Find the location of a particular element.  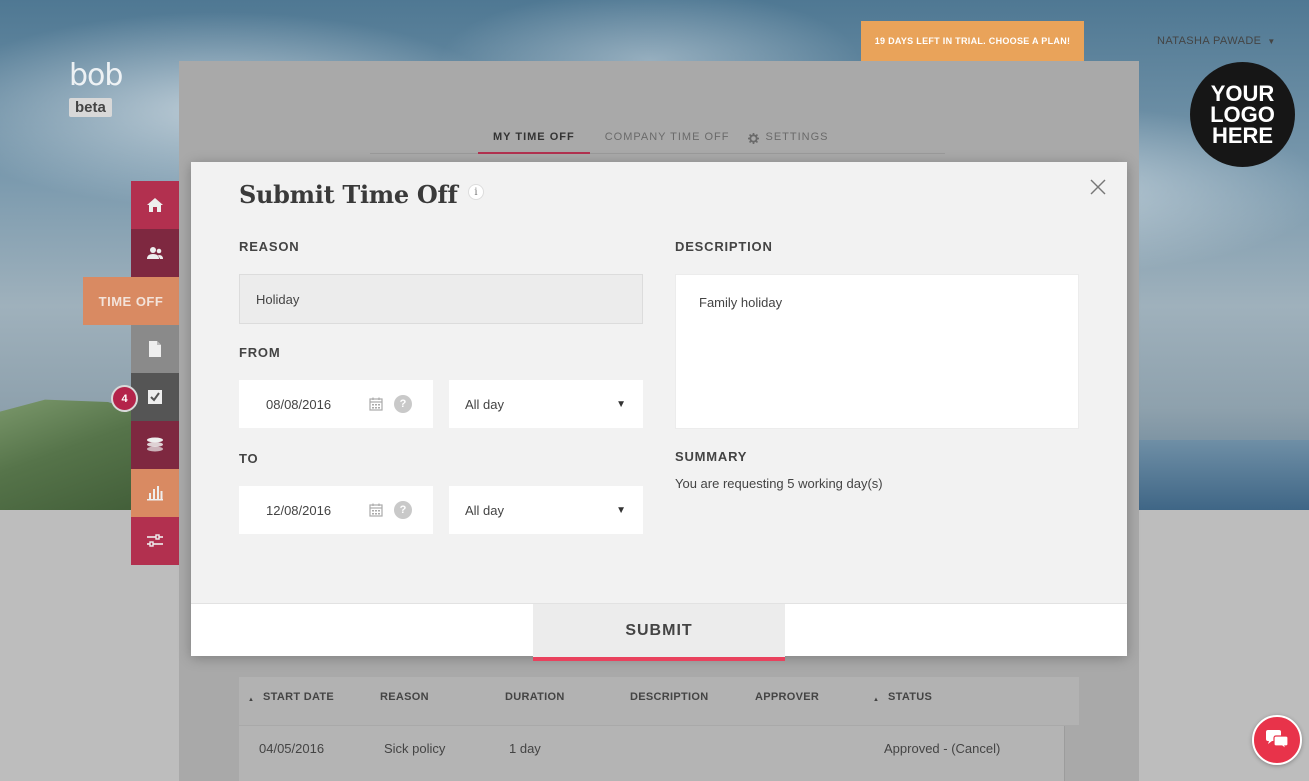

reason-value: Holiday is located at coordinates (278, 299).